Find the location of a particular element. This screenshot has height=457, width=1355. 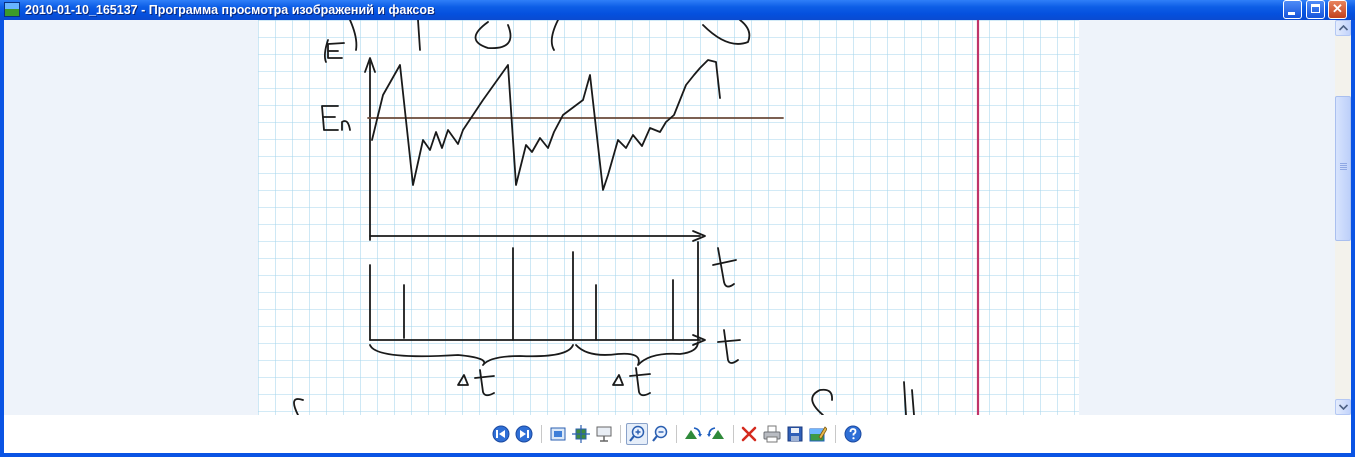

best-fit-icon is located at coordinates (558, 434).